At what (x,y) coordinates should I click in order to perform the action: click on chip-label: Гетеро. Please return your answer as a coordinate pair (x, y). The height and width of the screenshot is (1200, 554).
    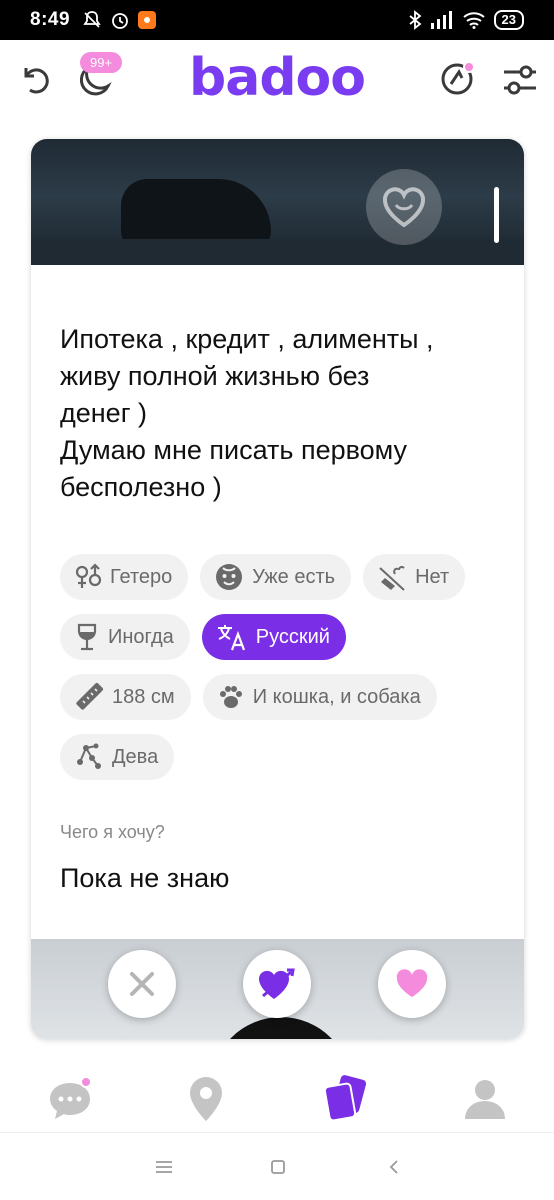
    Looking at the image, I should click on (141, 576).